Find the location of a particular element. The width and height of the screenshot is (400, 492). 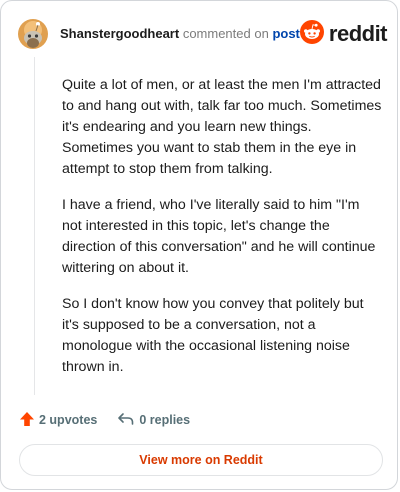

reply-button: 0 replies is located at coordinates (153, 420).